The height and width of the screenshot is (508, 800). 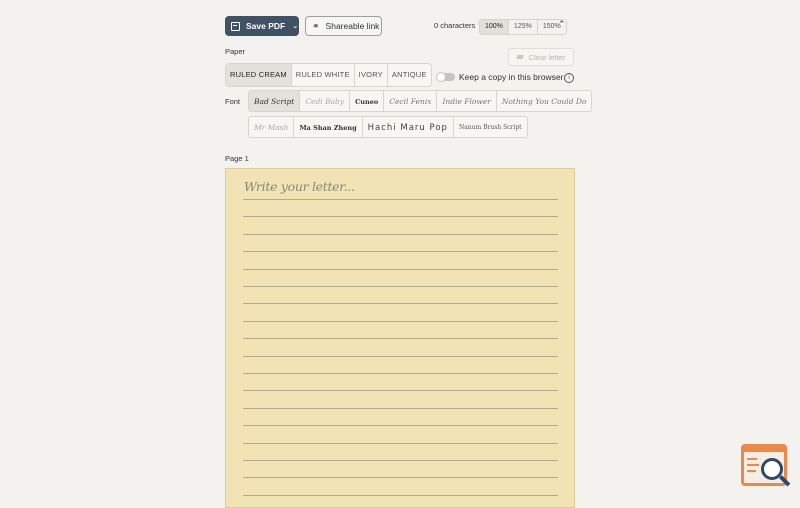 I want to click on pdf-icon, so click(x=235, y=26).